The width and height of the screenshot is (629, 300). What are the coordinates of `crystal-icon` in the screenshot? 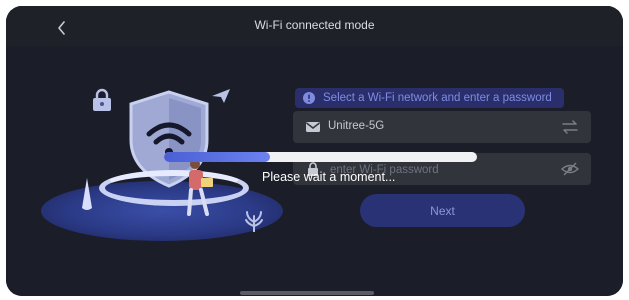 It's located at (87, 194).